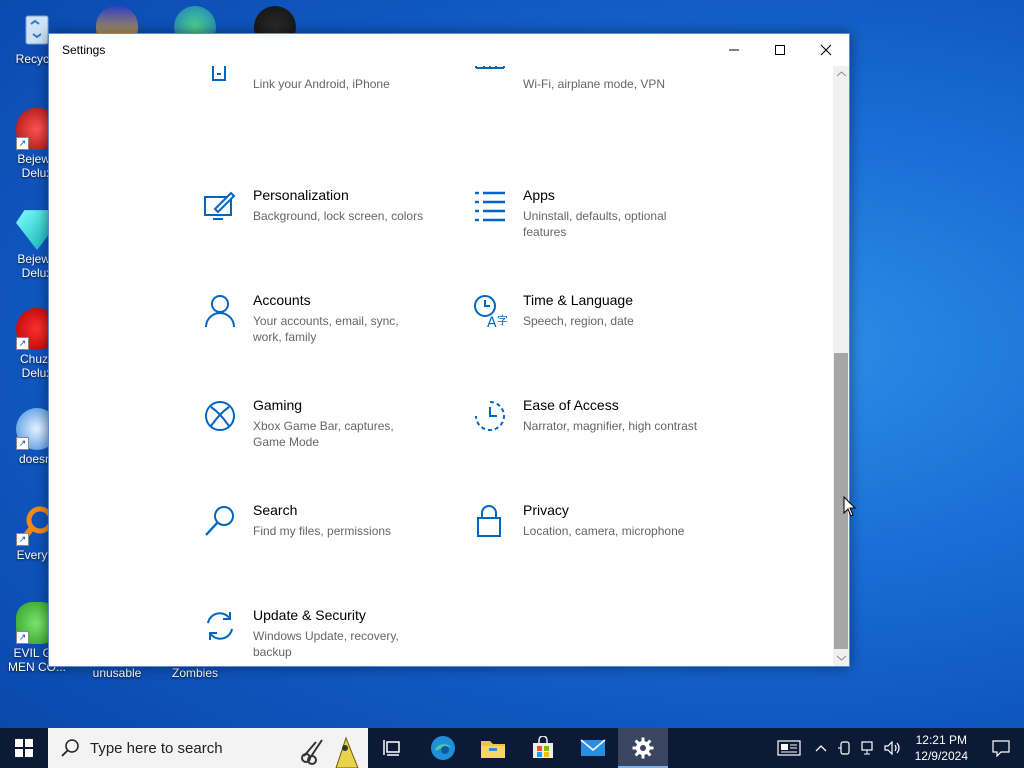  What do you see at coordinates (546, 510) in the screenshot?
I see `tile-name: Privacy` at bounding box center [546, 510].